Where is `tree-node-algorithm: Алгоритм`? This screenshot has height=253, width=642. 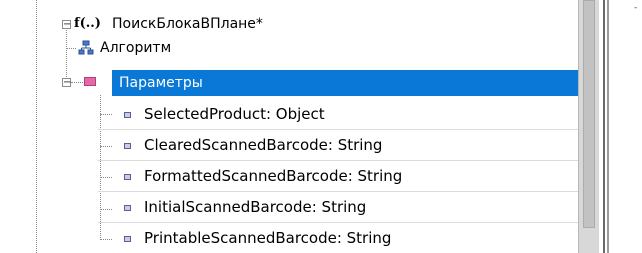
tree-node-algorithm: Алгоритм is located at coordinates (178, 48).